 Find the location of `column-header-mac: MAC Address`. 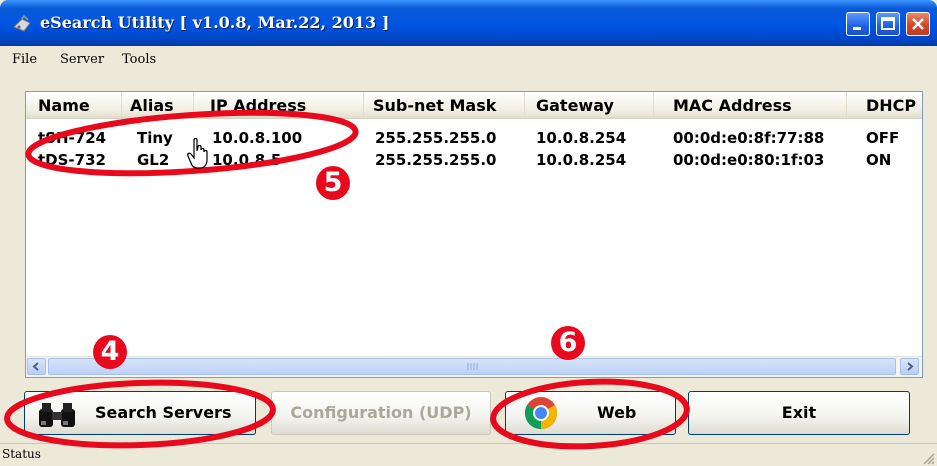

column-header-mac: MAC Address is located at coordinates (756, 105).